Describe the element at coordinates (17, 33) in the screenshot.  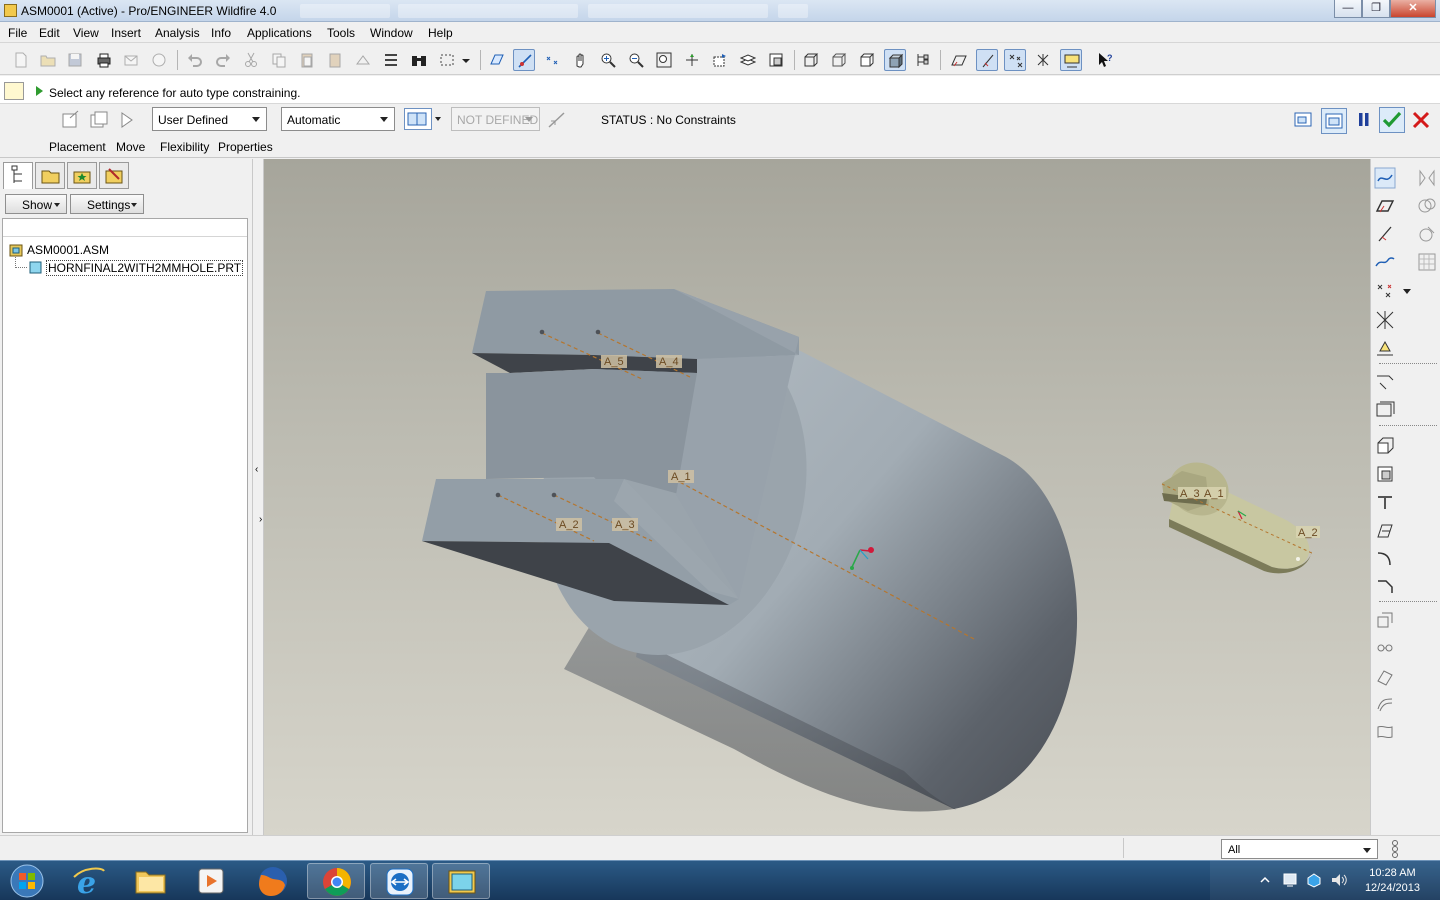
I see `menu-file: File` at that location.